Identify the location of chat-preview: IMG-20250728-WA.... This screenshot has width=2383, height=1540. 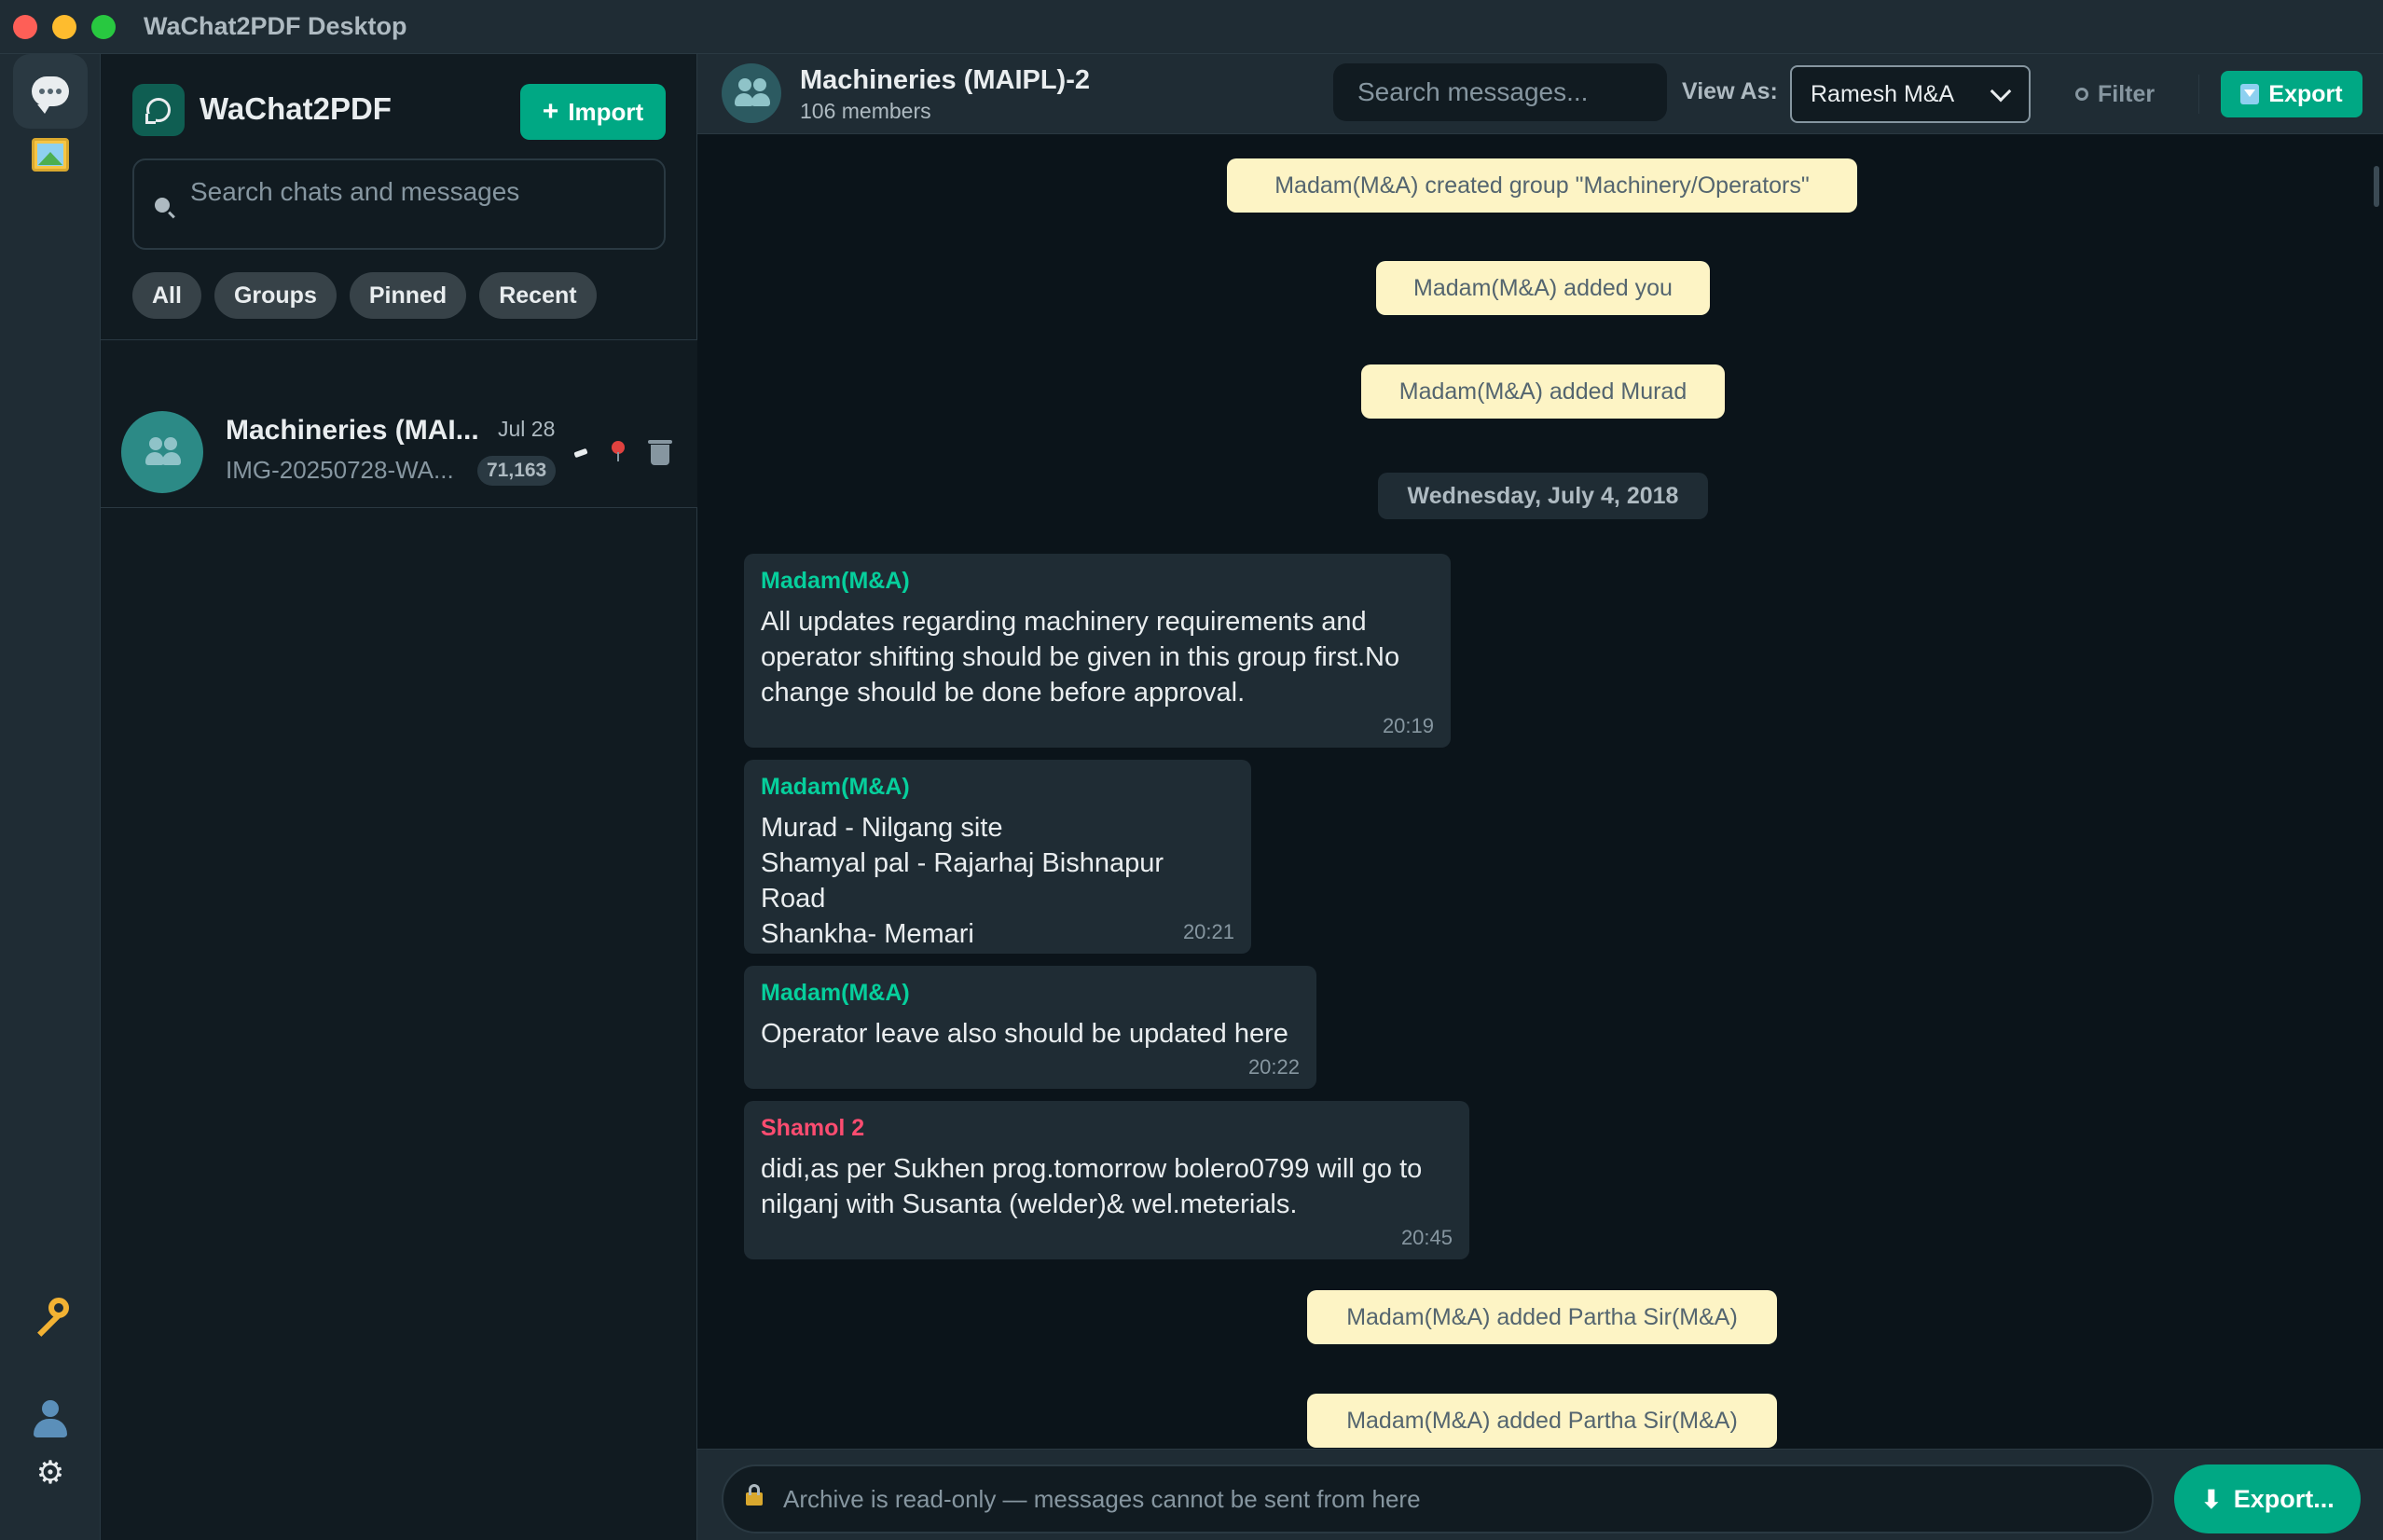
(340, 470).